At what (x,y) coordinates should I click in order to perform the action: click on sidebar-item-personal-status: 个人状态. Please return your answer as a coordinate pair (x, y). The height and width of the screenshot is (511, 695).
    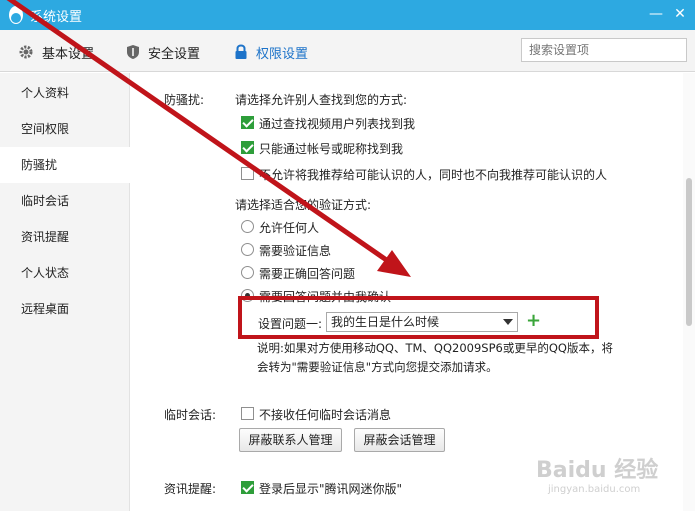
    Looking at the image, I should click on (65, 273).